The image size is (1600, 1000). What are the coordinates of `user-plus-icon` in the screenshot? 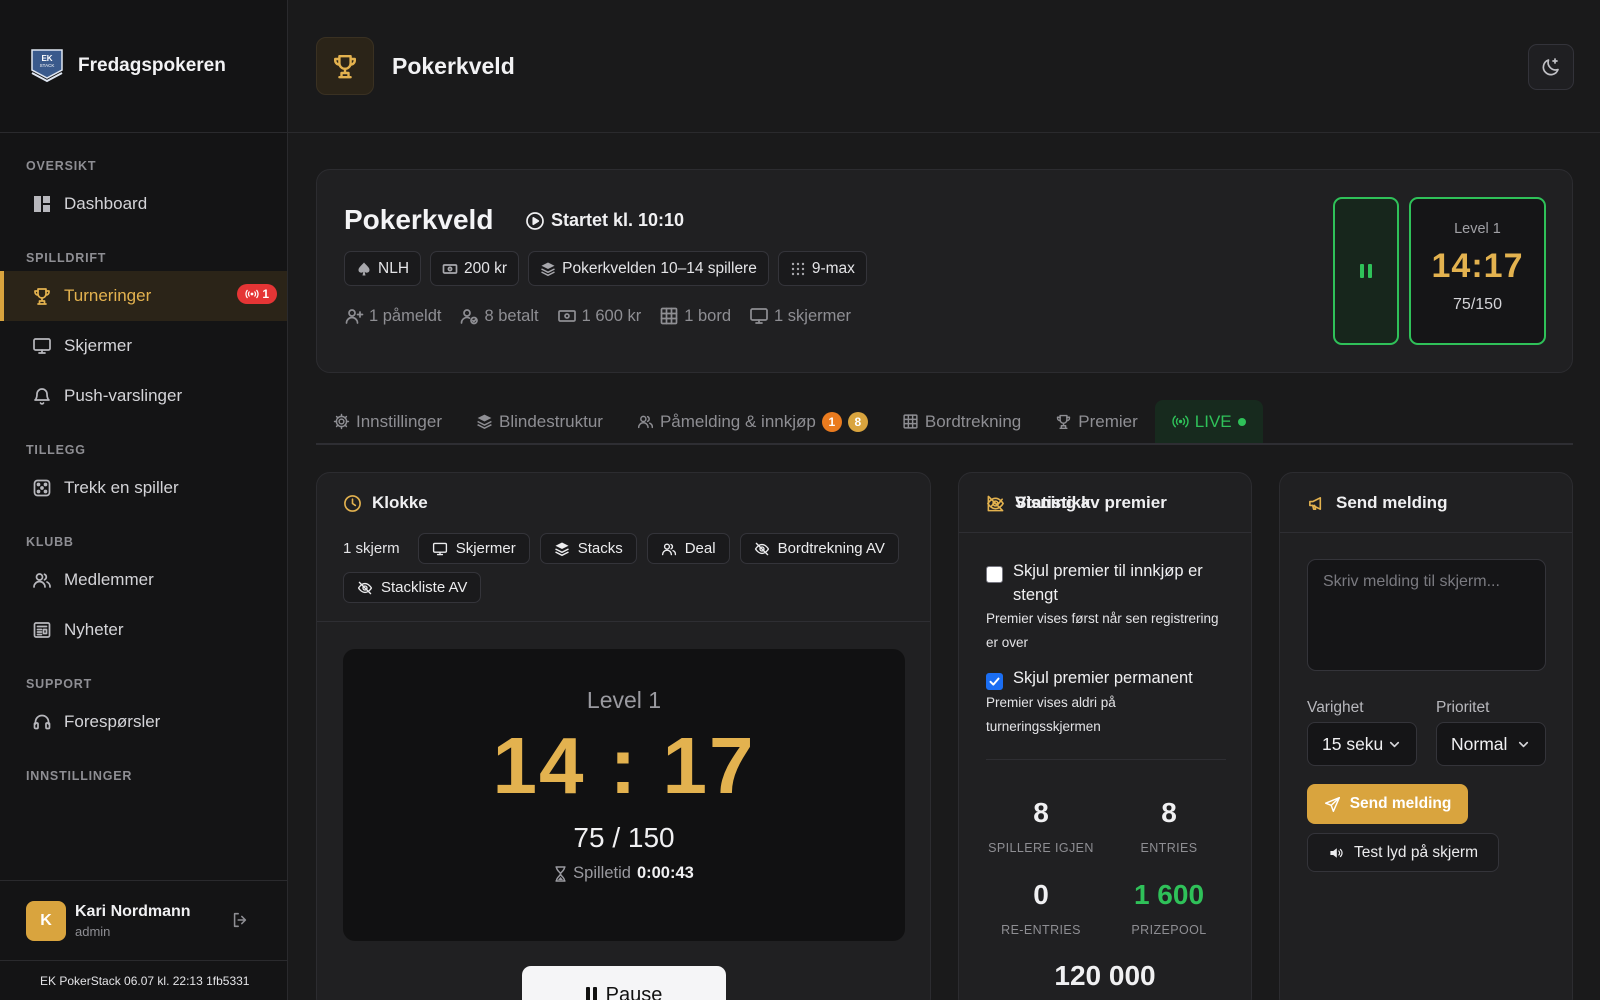 It's located at (354, 316).